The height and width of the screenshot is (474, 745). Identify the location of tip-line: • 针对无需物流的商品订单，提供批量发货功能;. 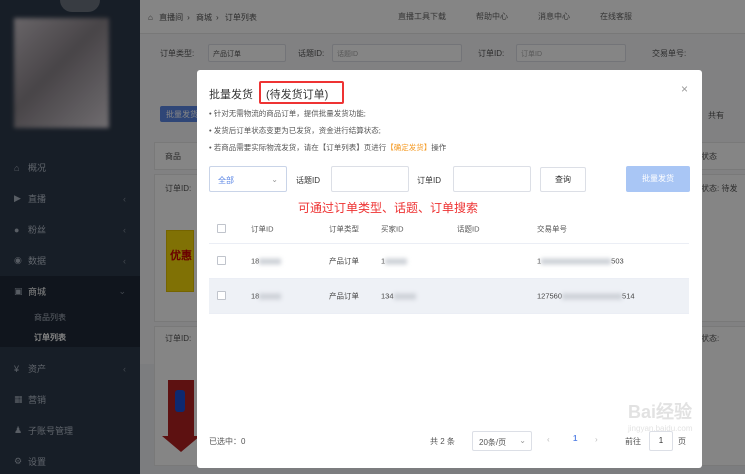
(287, 113).